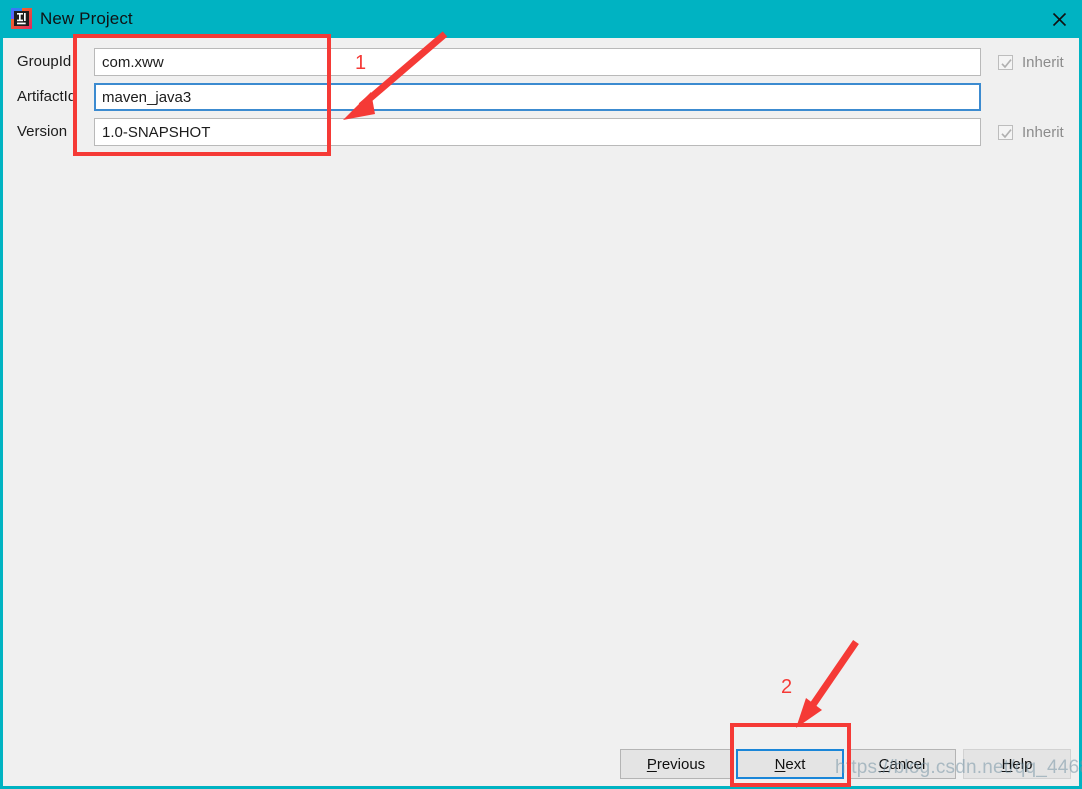  I want to click on help-button: Help, so click(1017, 764).